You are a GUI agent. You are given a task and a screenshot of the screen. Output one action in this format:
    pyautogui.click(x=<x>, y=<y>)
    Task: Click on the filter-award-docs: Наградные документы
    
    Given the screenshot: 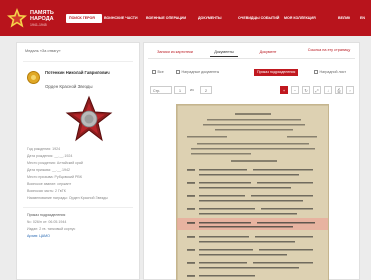 What is the action you would take?
    pyautogui.click(x=197, y=72)
    